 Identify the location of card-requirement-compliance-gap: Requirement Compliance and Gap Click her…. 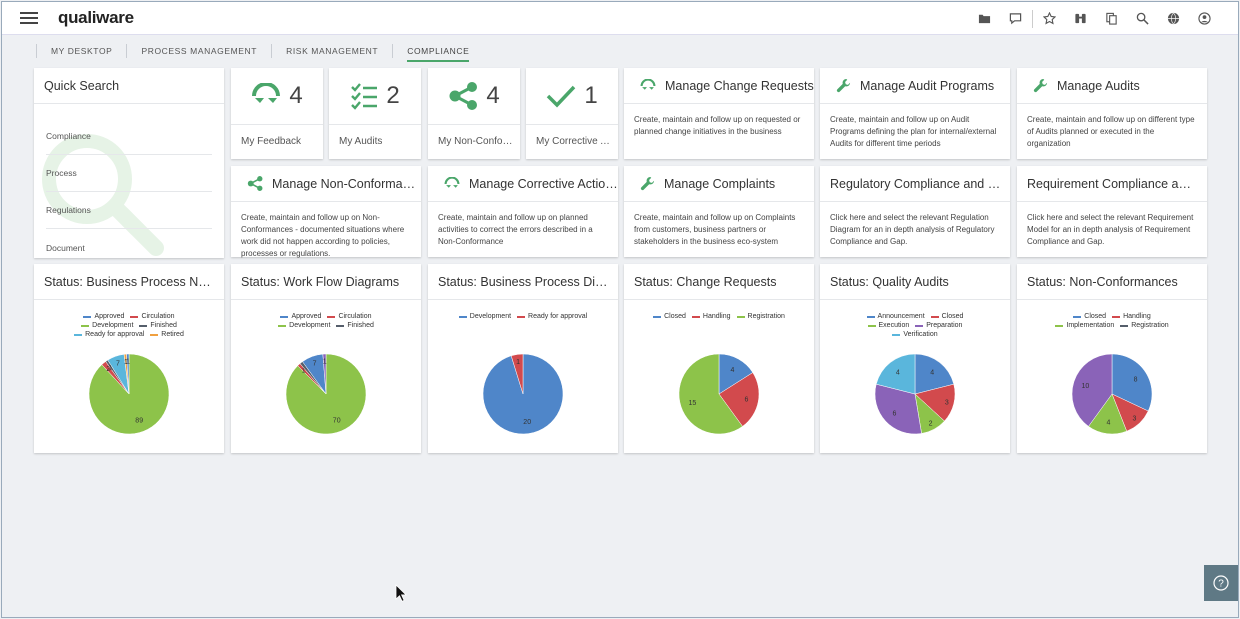
(1112, 211).